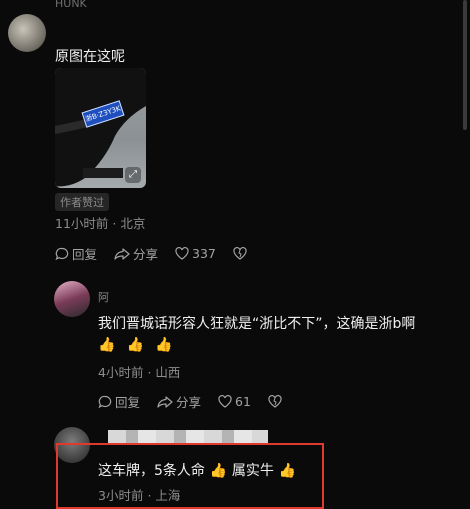 This screenshot has width=470, height=509. I want to click on comment-text: 这车牌，5条人命 👍 属实牛 👍, so click(197, 470).